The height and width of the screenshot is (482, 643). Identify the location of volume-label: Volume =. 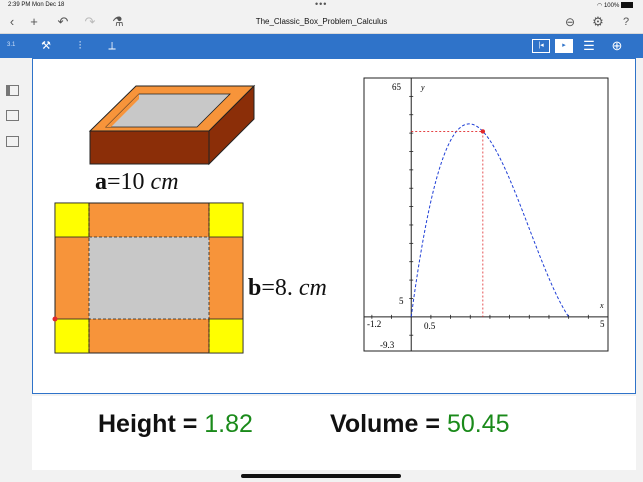
(388, 424).